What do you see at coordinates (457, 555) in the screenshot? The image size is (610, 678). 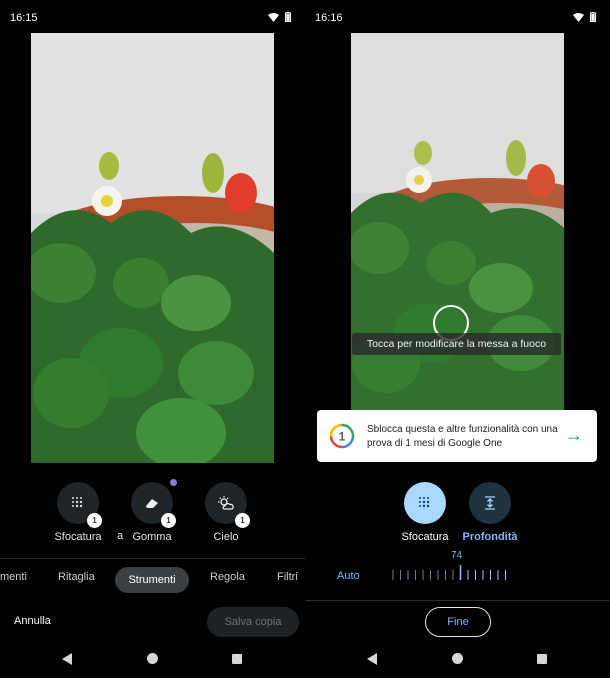 I see `slider-value: 74` at bounding box center [457, 555].